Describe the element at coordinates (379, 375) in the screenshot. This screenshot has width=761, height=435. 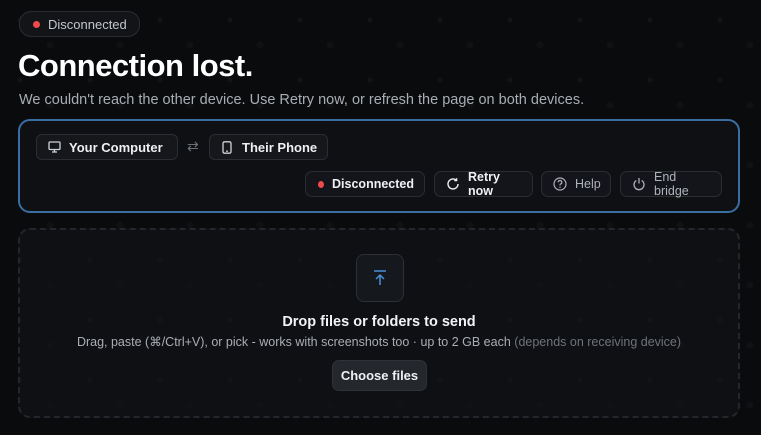
I see `choose-files-button: Choose files` at that location.